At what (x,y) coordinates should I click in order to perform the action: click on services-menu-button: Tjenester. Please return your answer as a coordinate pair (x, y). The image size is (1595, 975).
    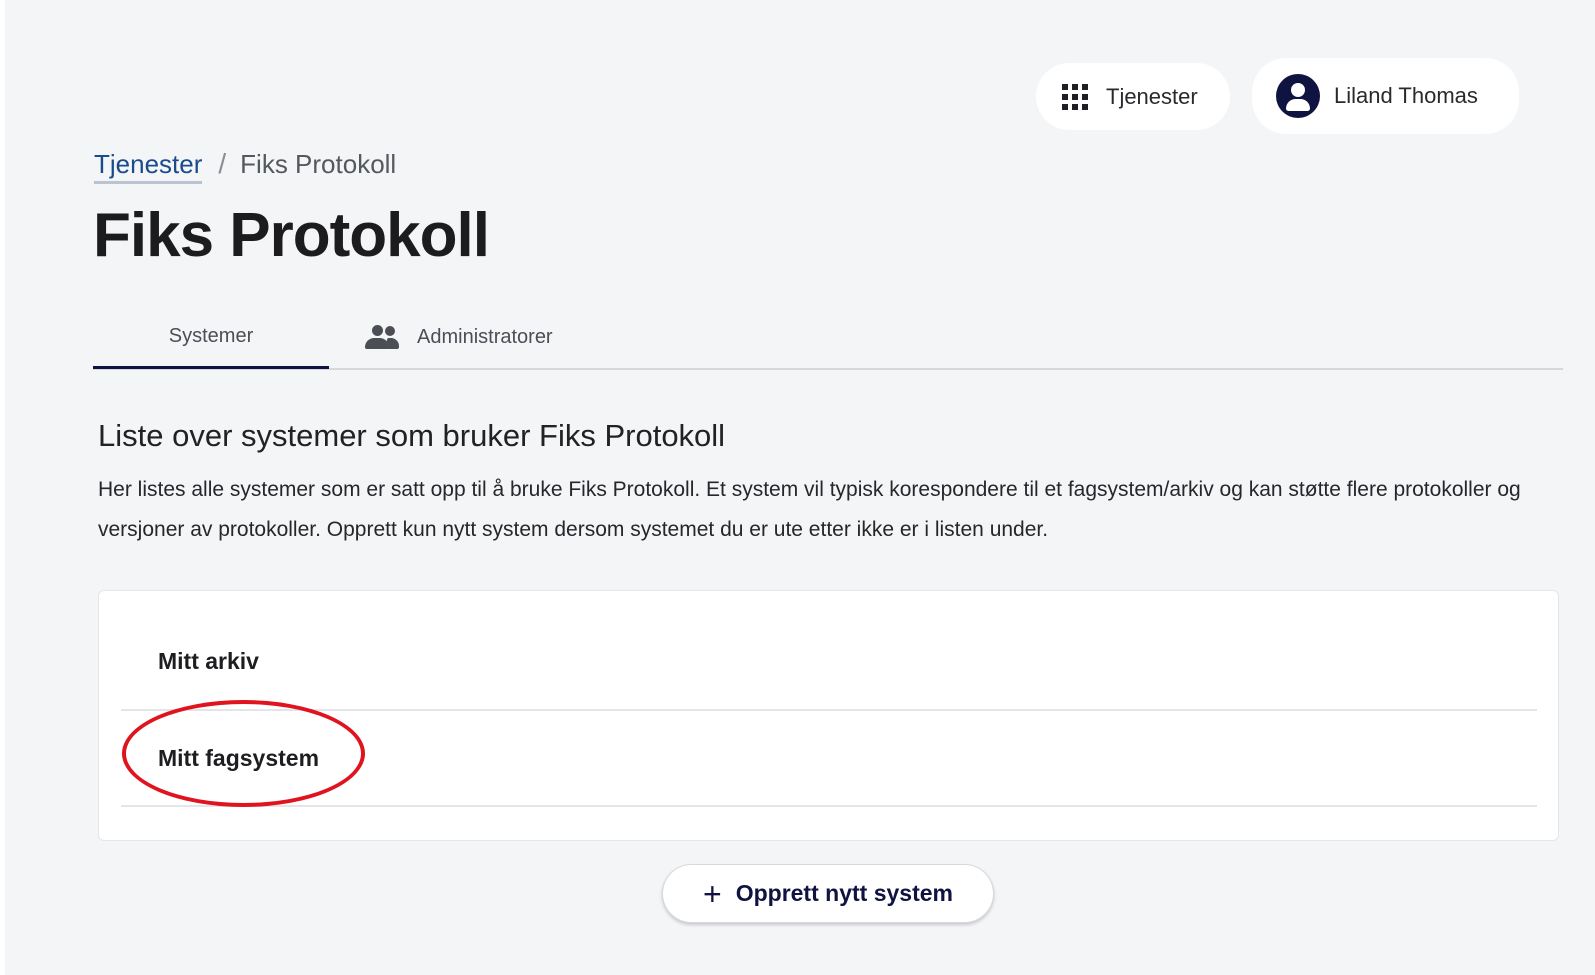
    Looking at the image, I should click on (1133, 96).